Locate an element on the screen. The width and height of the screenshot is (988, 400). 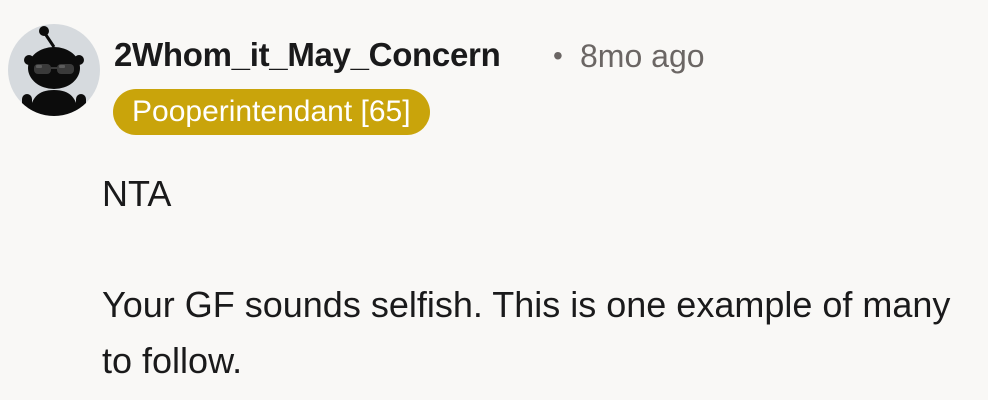
snoo-avatar-sunglasses-icon is located at coordinates (54, 70).